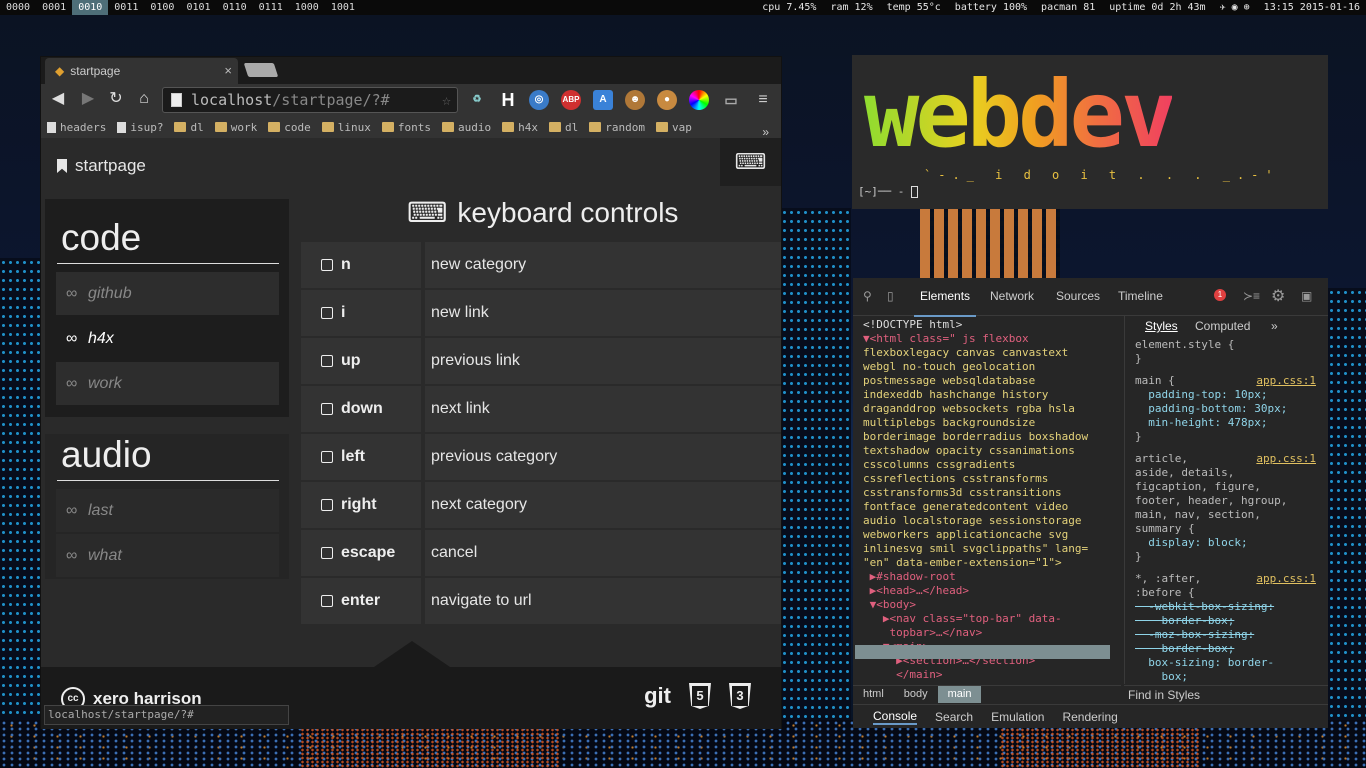 The image size is (1366, 768). Describe the element at coordinates (890, 296) in the screenshot. I see `device-icon: ▯` at that location.